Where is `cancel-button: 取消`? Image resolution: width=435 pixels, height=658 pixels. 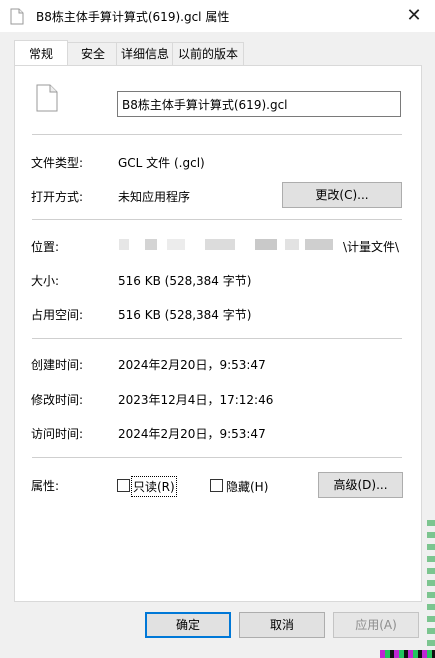
cancel-button: 取消 is located at coordinates (282, 625).